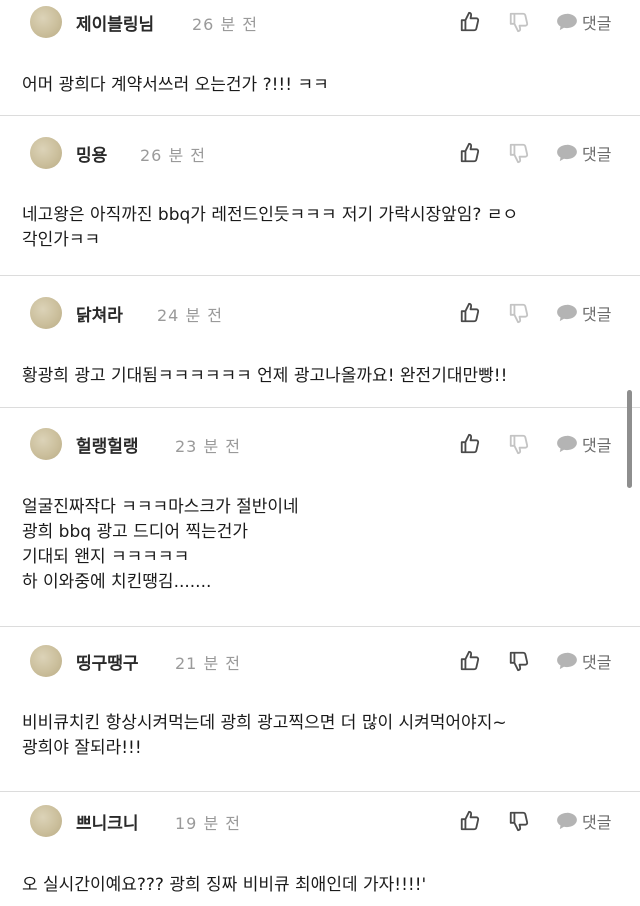 This screenshot has width=640, height=906. Describe the element at coordinates (91, 153) in the screenshot. I see `comment-author: 밍용` at that location.